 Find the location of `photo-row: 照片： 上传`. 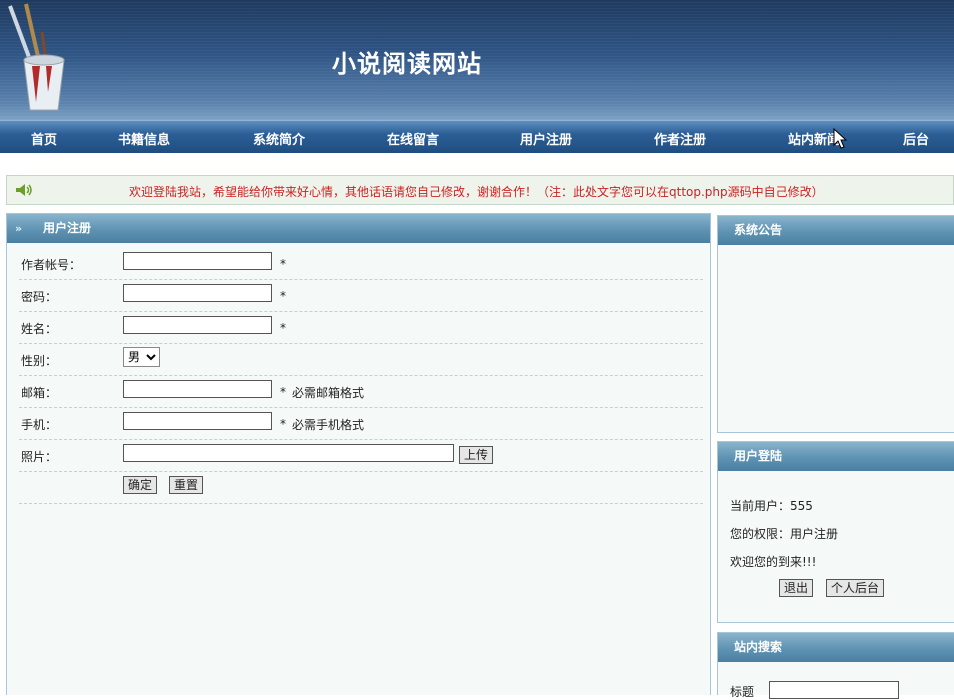

photo-row: 照片： 上传 is located at coordinates (361, 455).